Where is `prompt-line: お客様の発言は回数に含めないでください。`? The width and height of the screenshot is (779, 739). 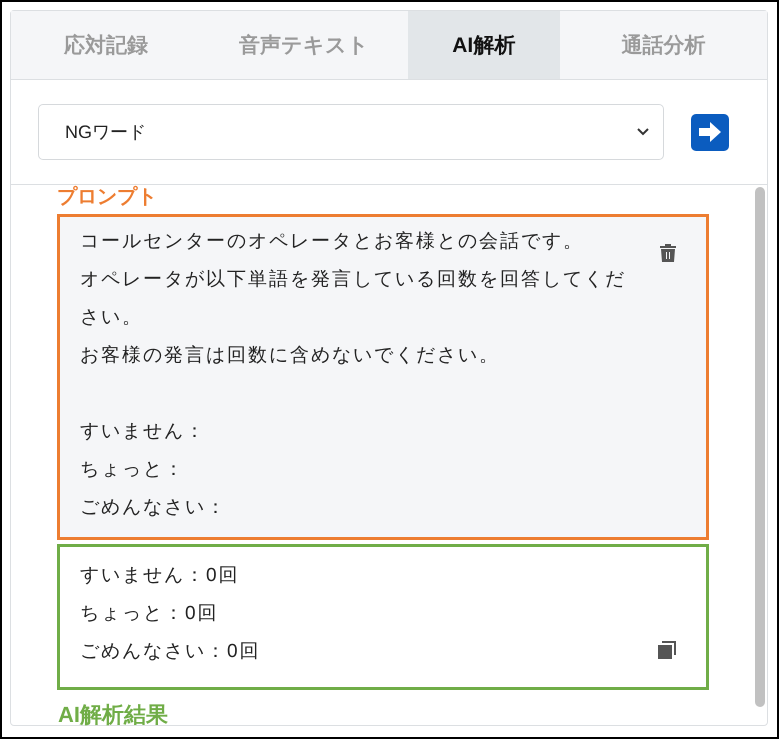 prompt-line: お客様の発言は回数に含めないでください。 is located at coordinates (290, 356).